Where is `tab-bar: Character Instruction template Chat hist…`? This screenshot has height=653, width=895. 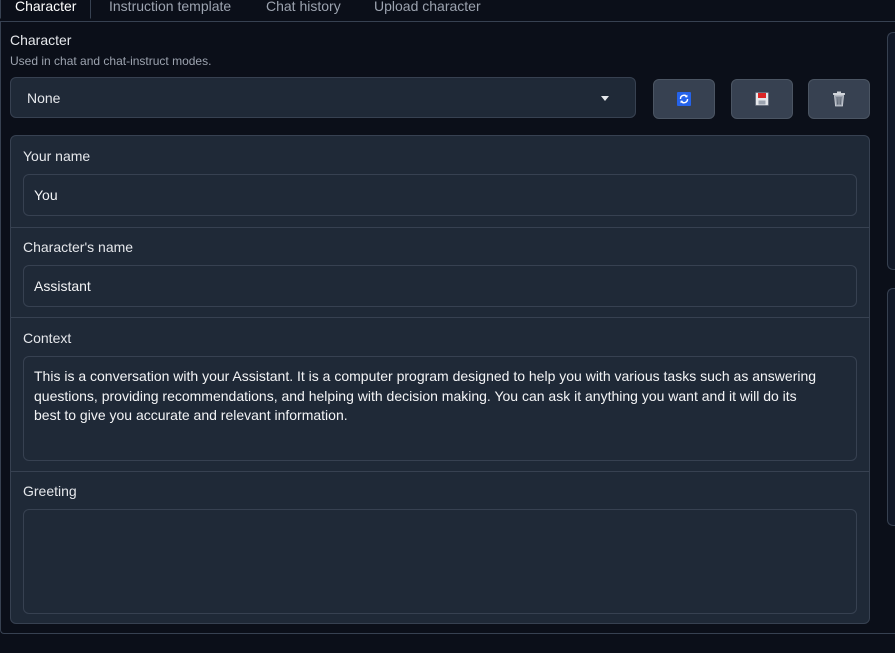 tab-bar: Character Instruction template Chat hist… is located at coordinates (447, 11).